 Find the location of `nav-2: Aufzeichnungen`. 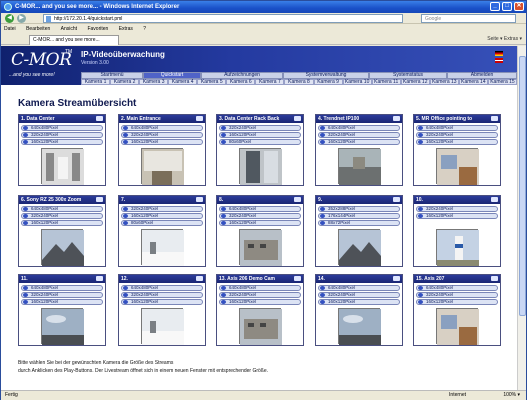

nav-2: Aufzeichnungen is located at coordinates (242, 75).